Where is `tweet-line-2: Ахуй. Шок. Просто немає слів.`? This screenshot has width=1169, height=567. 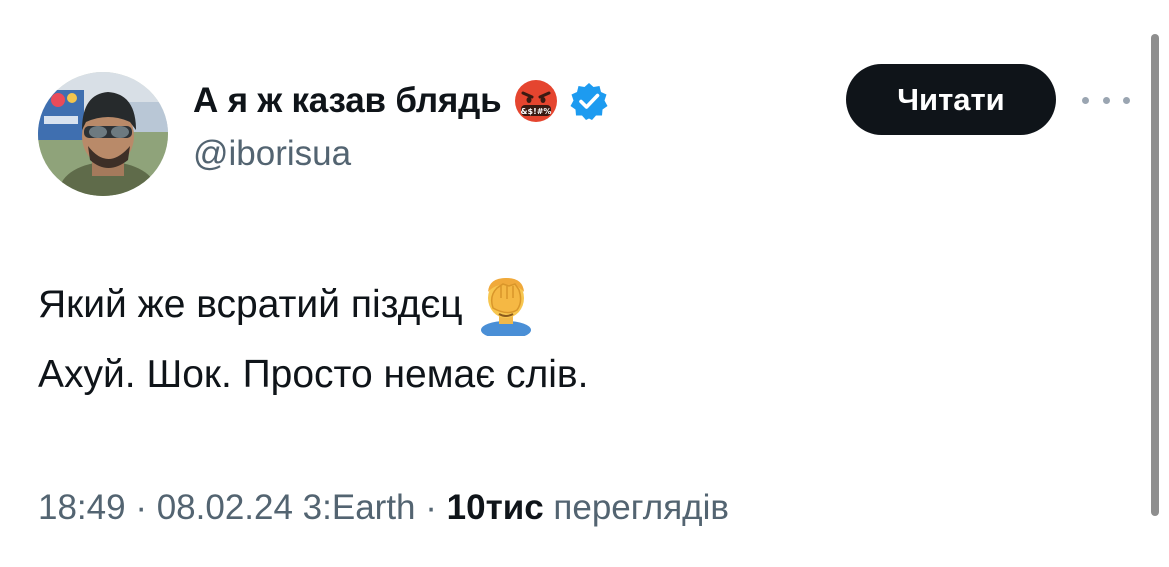 tweet-line-2: Ахуй. Шок. Просто немає слів. is located at coordinates (313, 375).